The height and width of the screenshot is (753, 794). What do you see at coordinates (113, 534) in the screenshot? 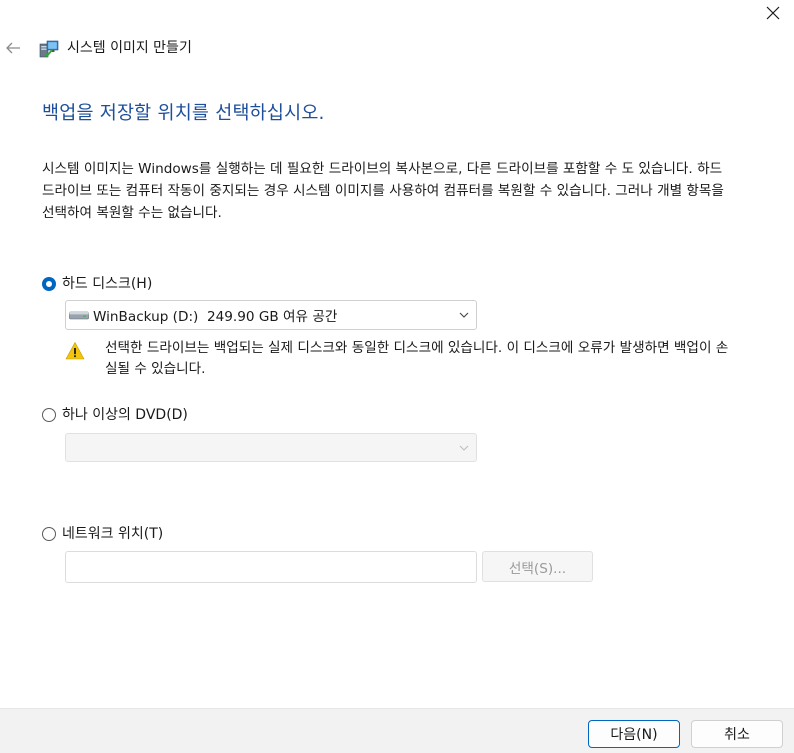
I see `network-label: 네트워크 위치(T)` at bounding box center [113, 534].